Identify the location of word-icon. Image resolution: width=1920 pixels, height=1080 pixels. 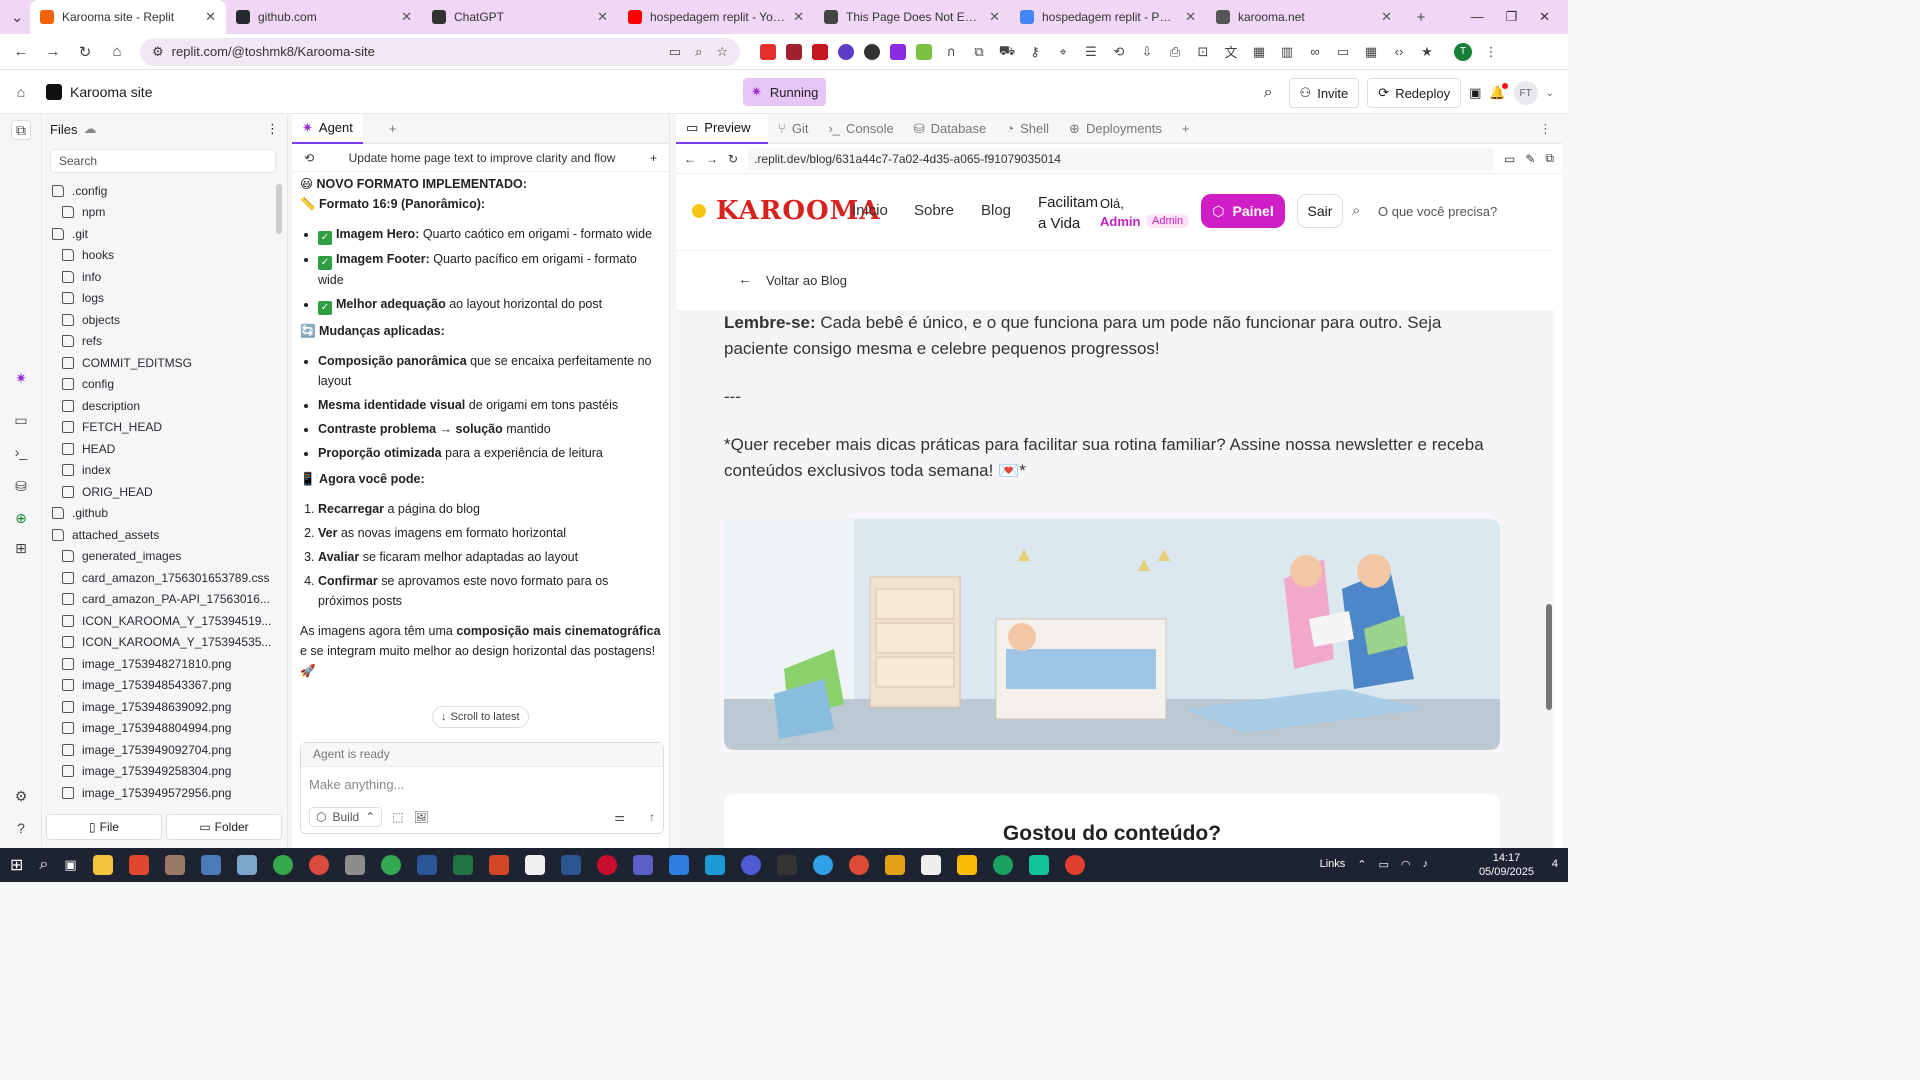
(426, 865).